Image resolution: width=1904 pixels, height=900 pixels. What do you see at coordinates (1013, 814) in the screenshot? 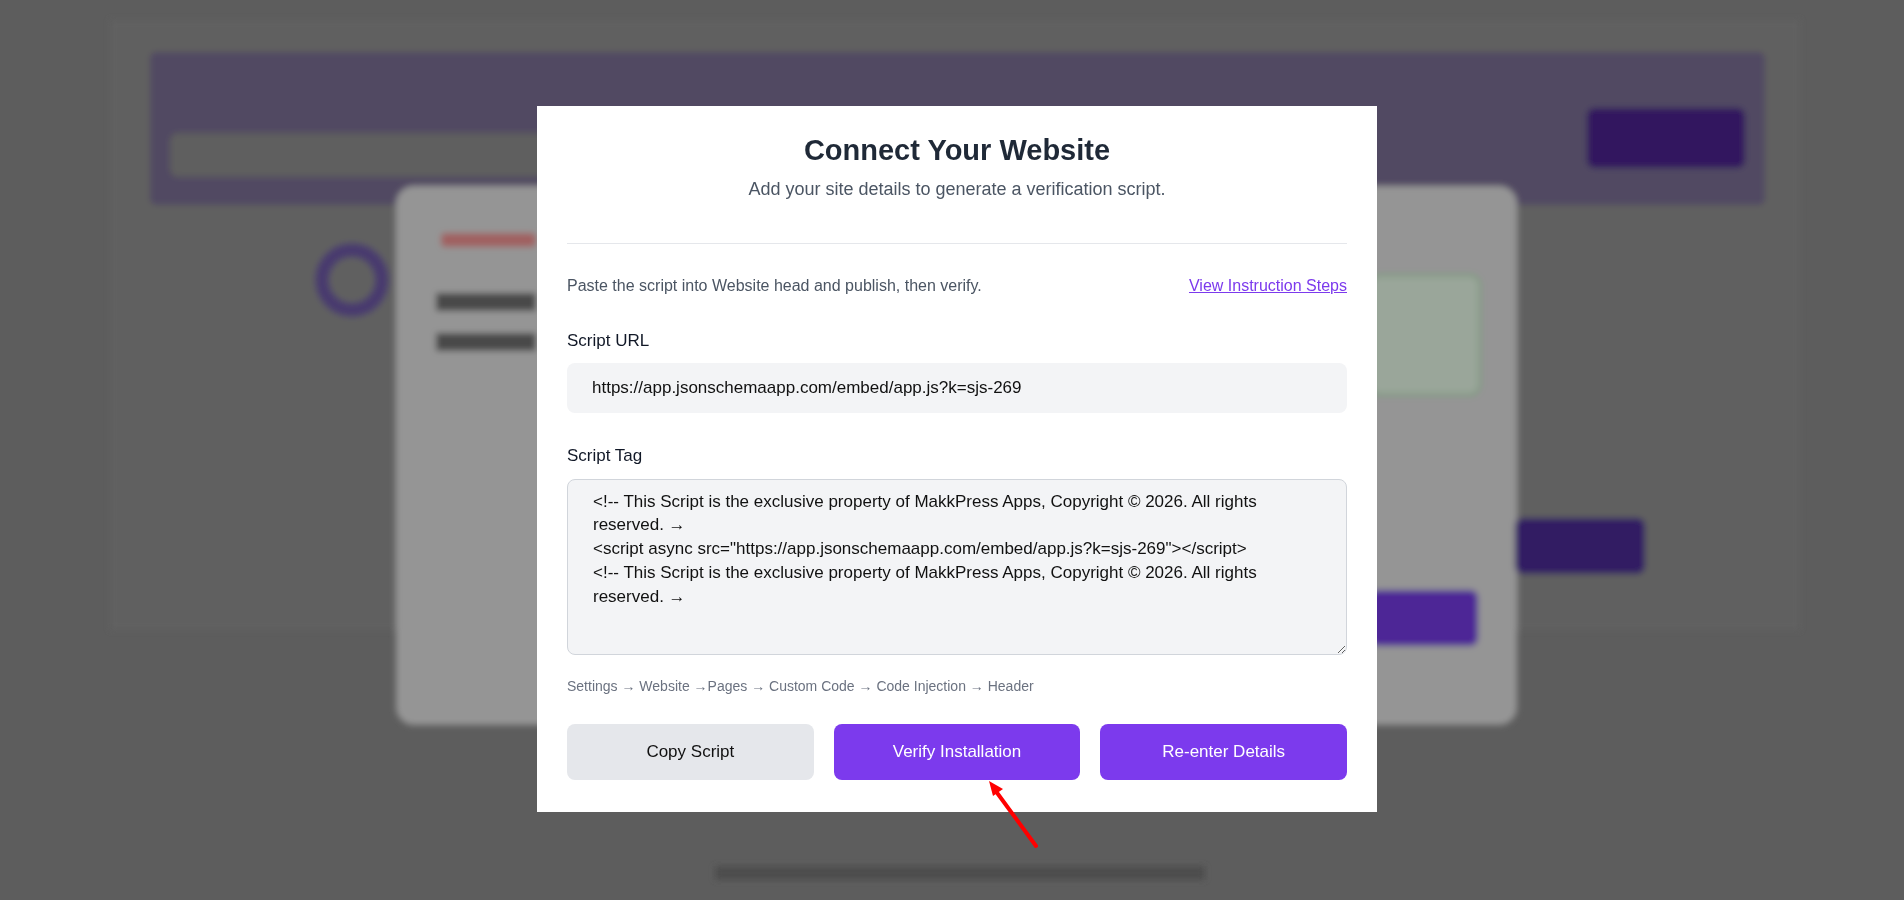
I see `annotation-arrow` at bounding box center [1013, 814].